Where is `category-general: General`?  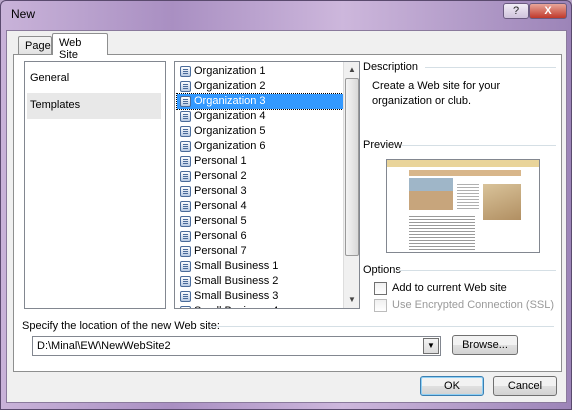 category-general: General is located at coordinates (94, 79).